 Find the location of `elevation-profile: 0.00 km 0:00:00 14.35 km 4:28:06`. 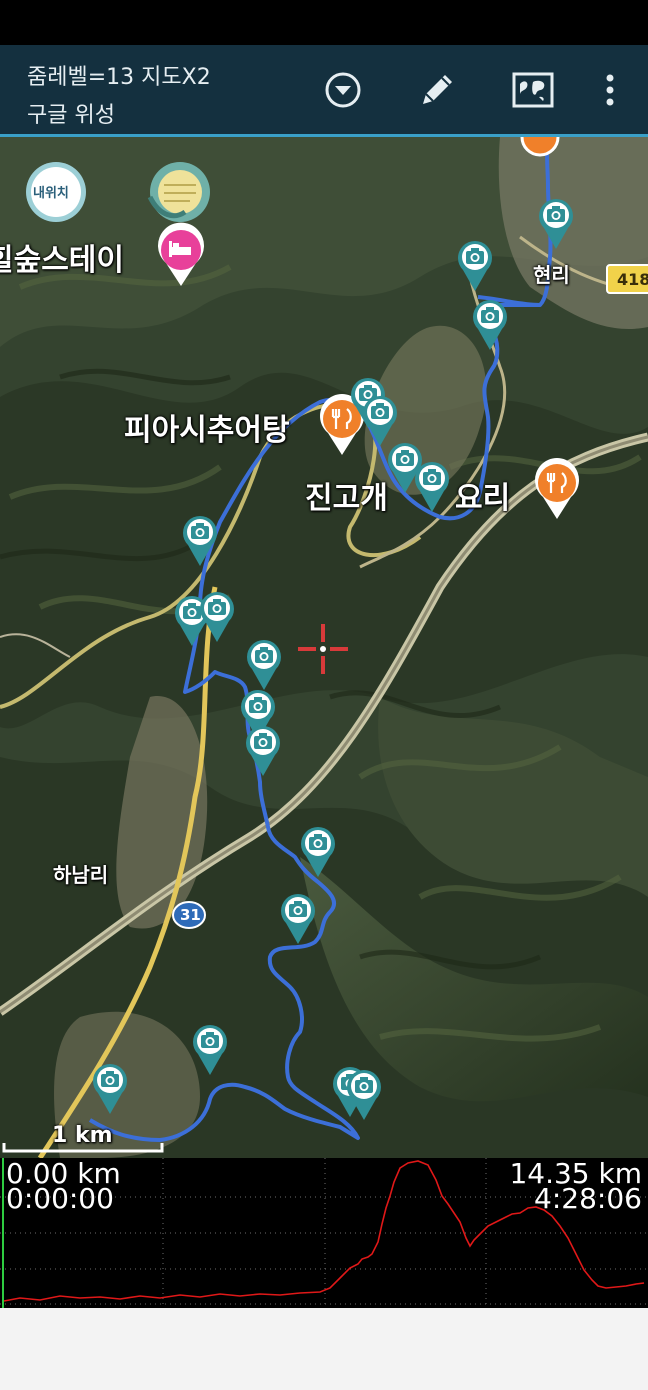

elevation-profile: 0.00 km 0:00:00 14.35 km 4:28:06 is located at coordinates (324, 1233).